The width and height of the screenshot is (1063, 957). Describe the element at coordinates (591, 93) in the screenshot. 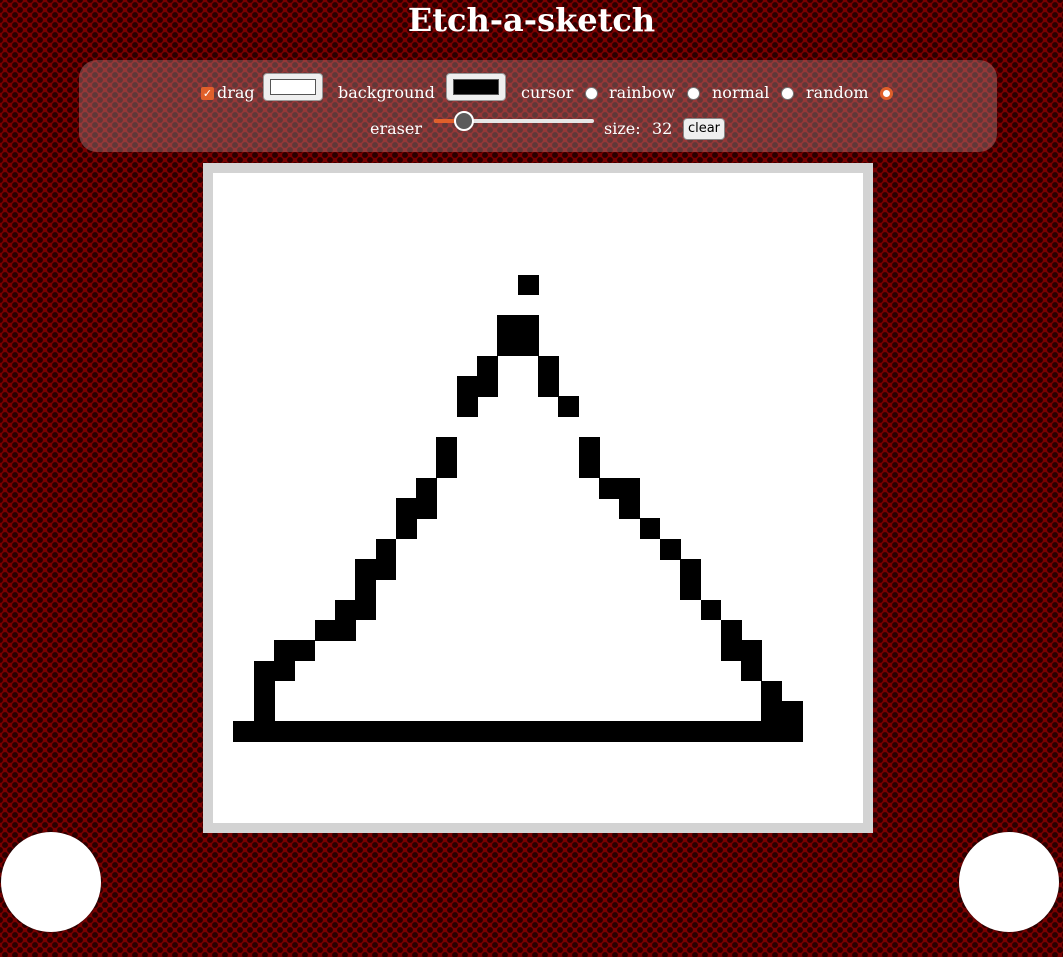

I see `rainbow-radio` at that location.